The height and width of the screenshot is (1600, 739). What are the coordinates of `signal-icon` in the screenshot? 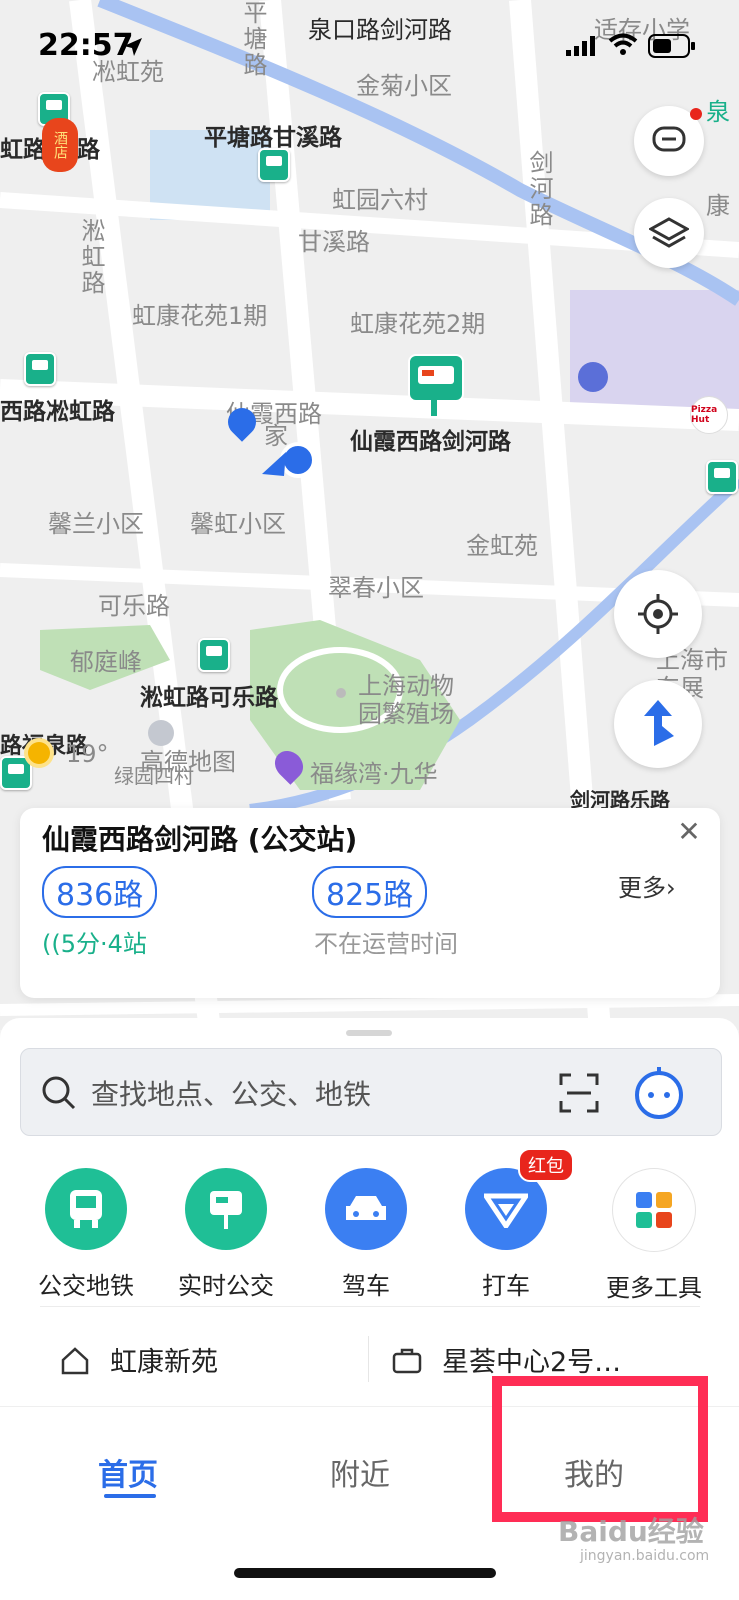 It's located at (580, 46).